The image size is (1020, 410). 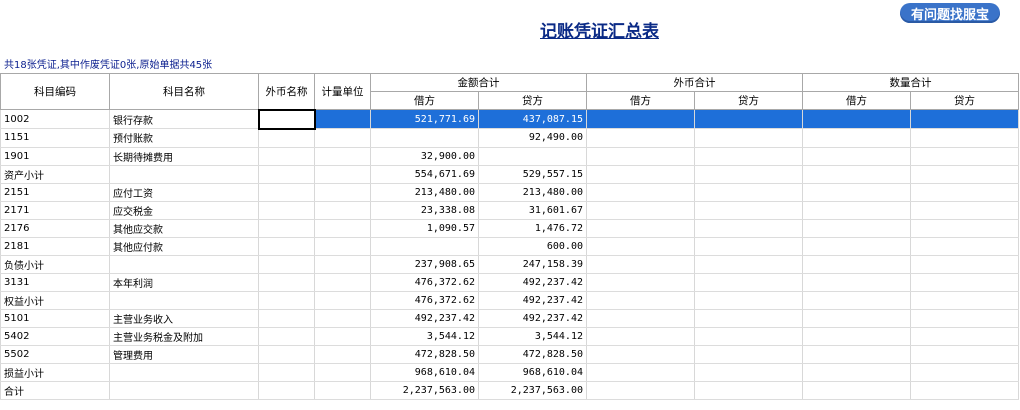 What do you see at coordinates (532, 354) in the screenshot?
I see `row-amount-credit-cell: 472,828.50` at bounding box center [532, 354].